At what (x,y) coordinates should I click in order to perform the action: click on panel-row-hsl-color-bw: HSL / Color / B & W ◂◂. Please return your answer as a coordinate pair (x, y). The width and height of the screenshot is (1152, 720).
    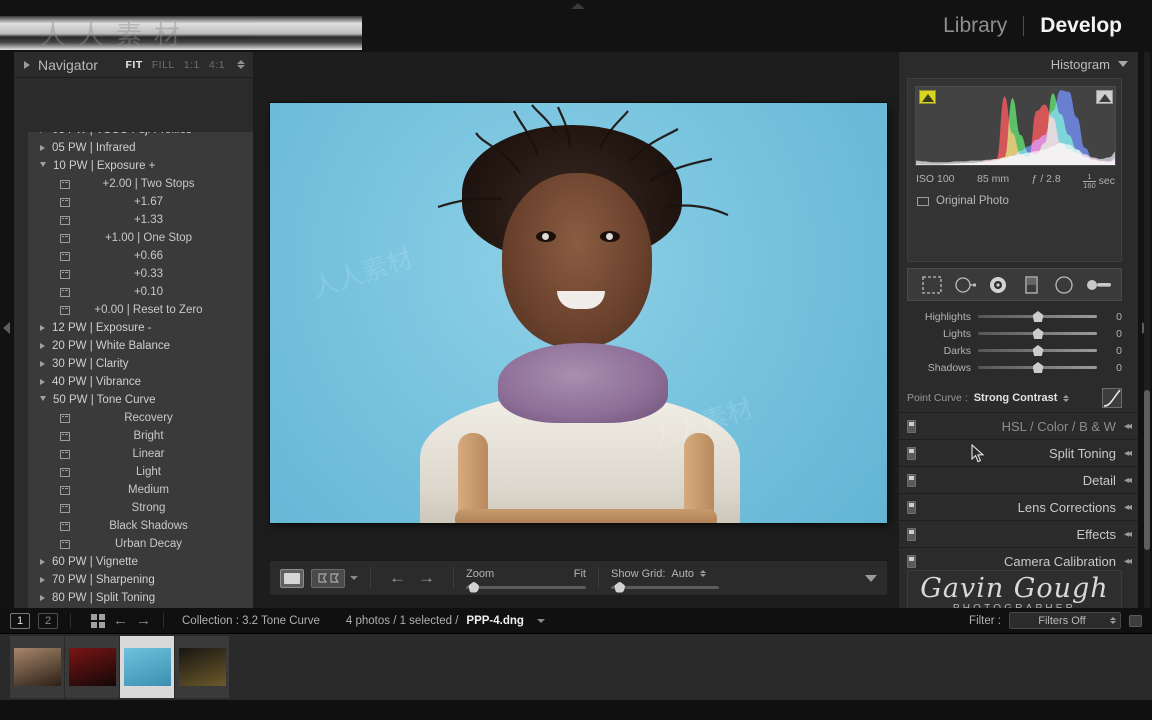
    Looking at the image, I should click on (1018, 425).